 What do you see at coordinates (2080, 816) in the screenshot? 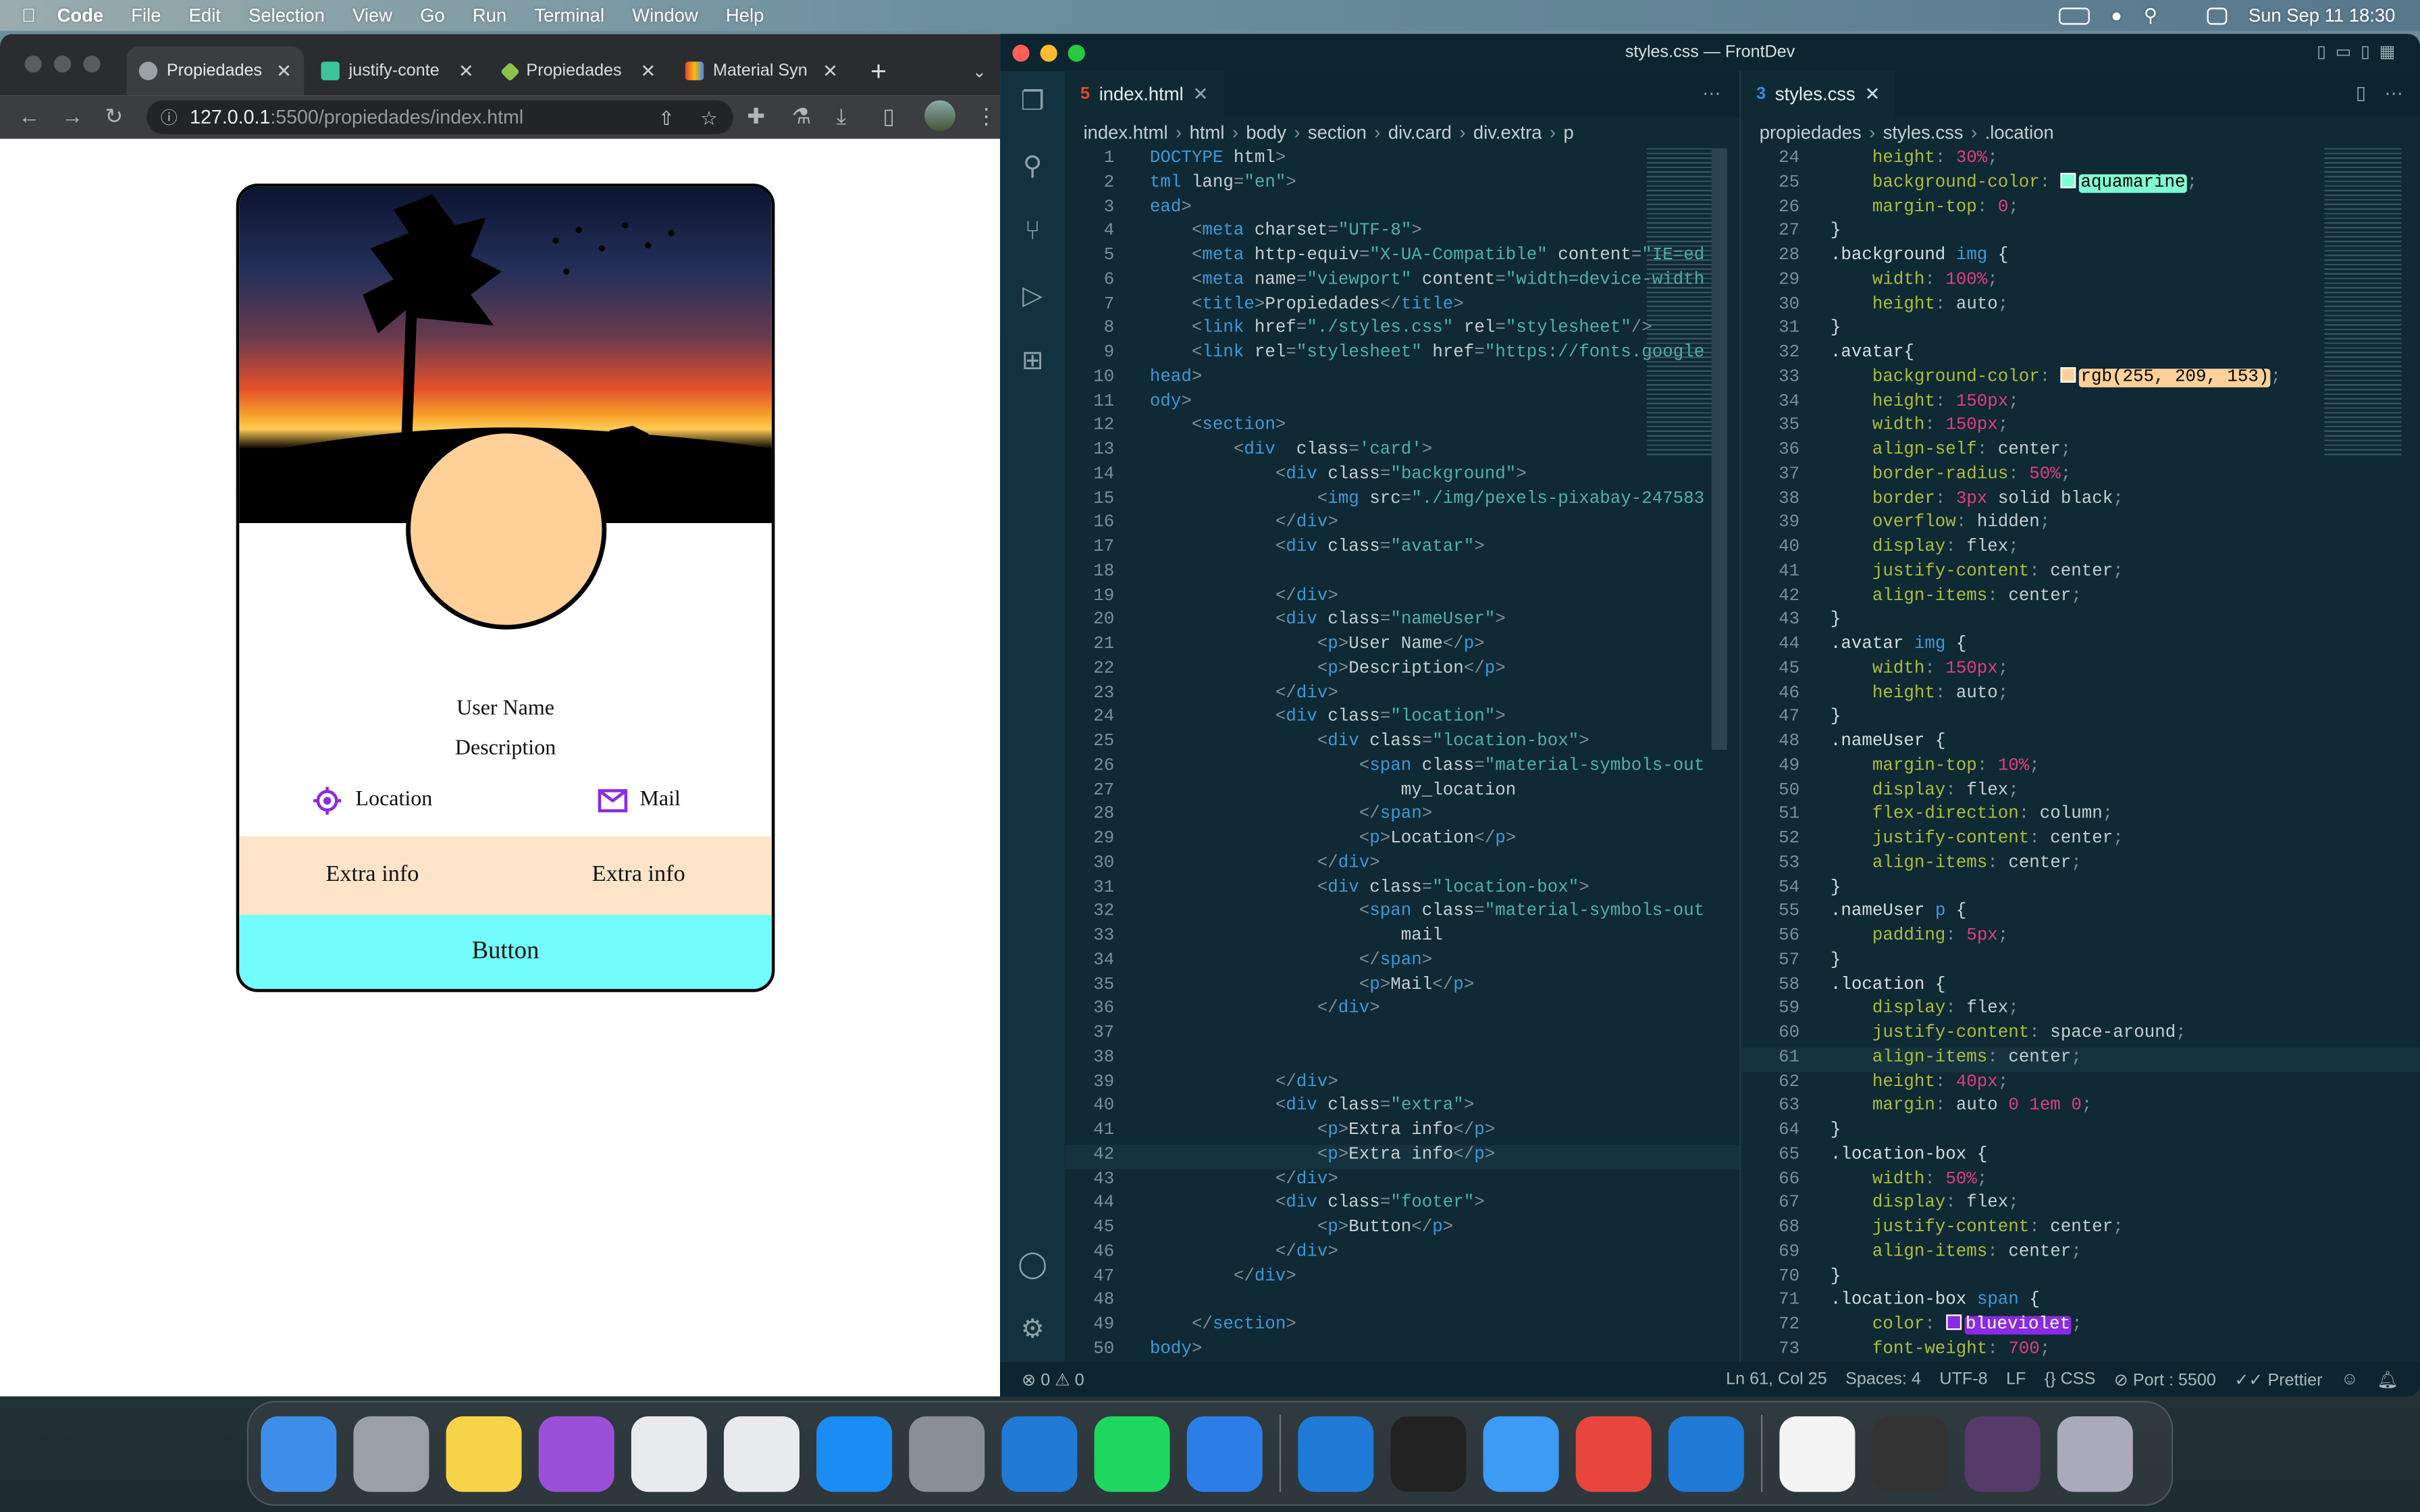
I see `code-line: 51 flex-direction: column;` at bounding box center [2080, 816].